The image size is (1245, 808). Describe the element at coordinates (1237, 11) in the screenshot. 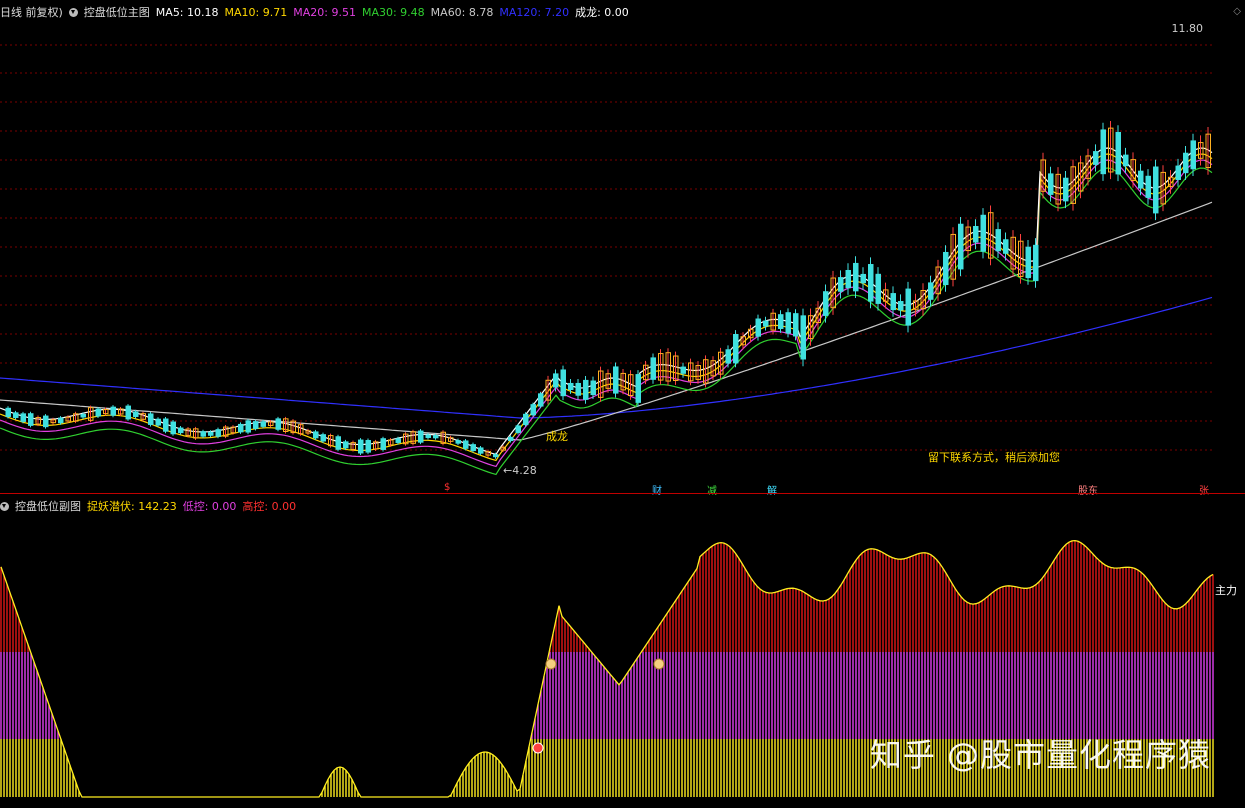

I see `diamond-icon: ◇` at that location.